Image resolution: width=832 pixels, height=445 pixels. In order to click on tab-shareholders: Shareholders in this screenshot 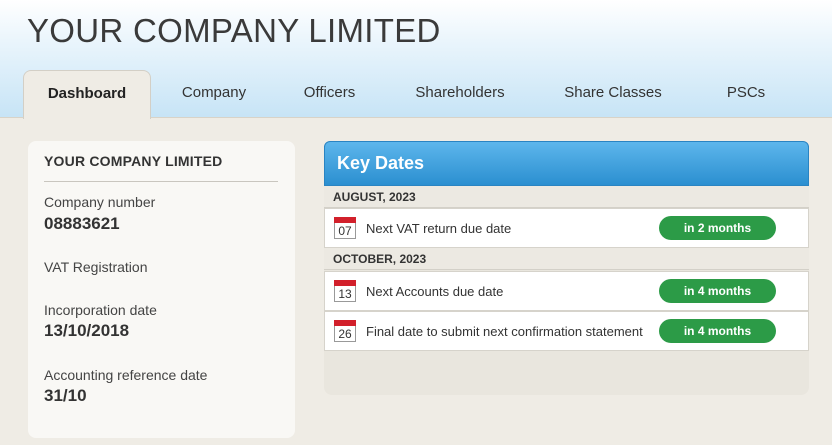, I will do `click(460, 94)`.